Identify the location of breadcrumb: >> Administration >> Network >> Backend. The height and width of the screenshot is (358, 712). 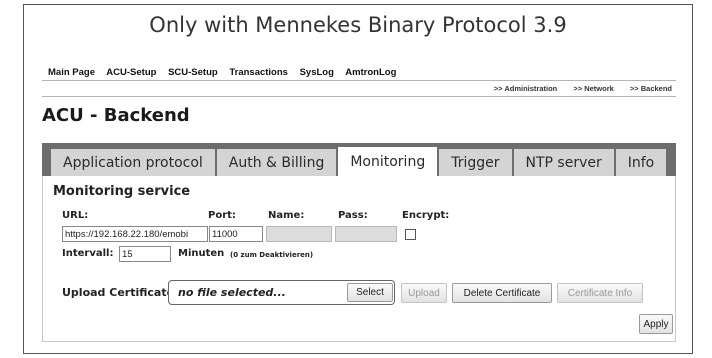
(576, 88).